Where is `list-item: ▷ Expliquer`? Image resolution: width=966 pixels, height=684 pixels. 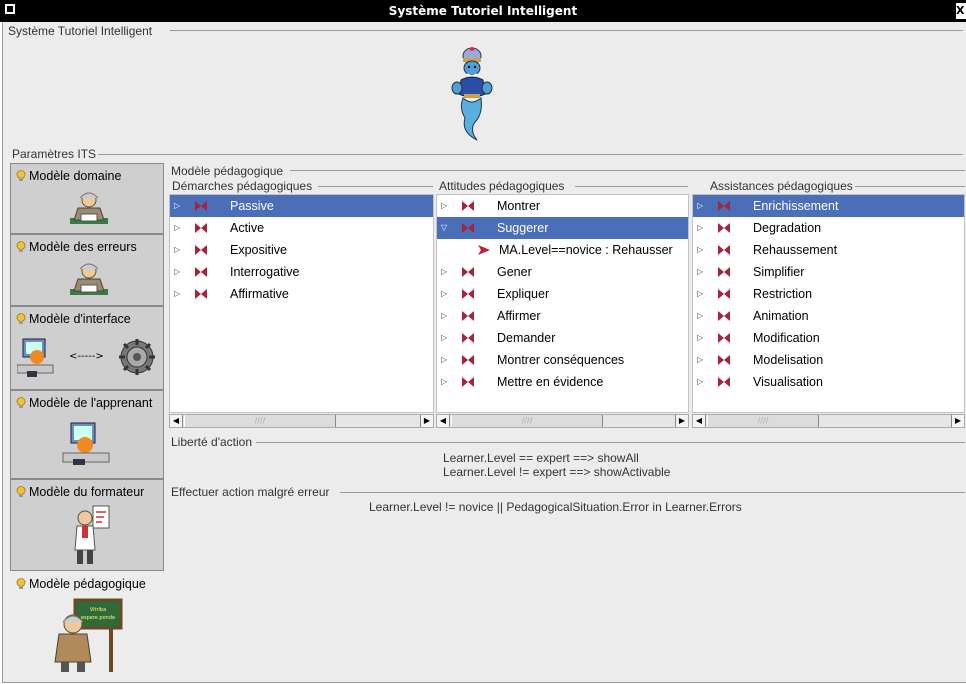 list-item: ▷ Expliquer is located at coordinates (562, 294).